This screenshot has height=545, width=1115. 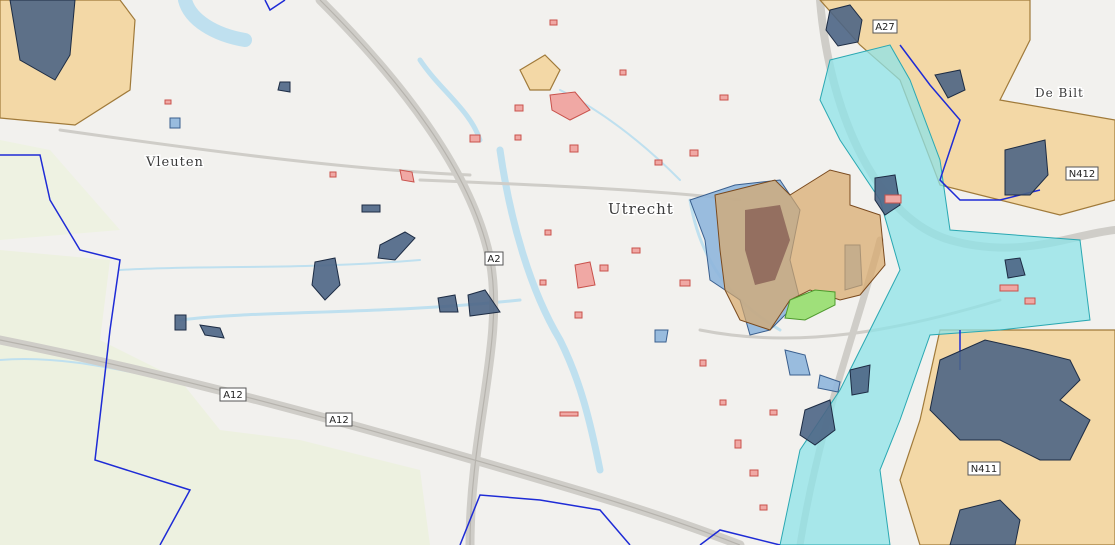 I want to click on road-shield-a27: A27, so click(x=885, y=26).